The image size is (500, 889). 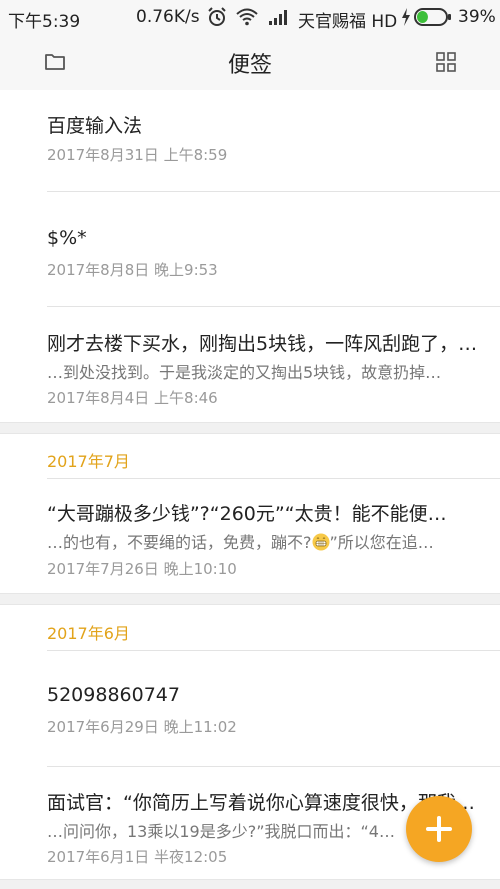 I want to click on charging-icon, so click(x=406, y=17).